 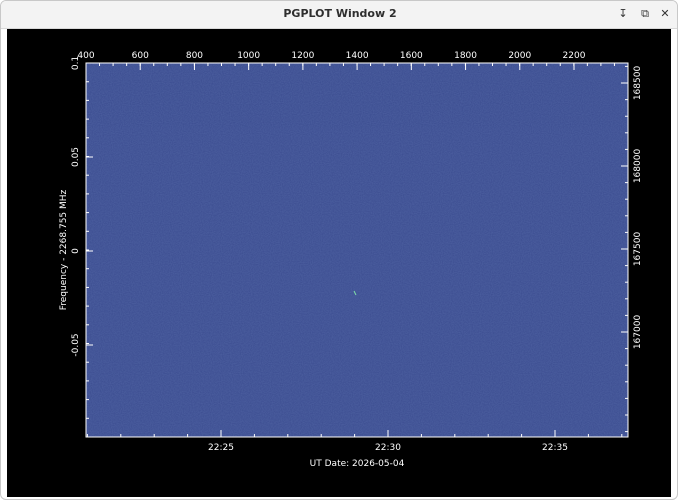 What do you see at coordinates (555, 448) in the screenshot?
I see `bottom-axis-tick-label: 22:35` at bounding box center [555, 448].